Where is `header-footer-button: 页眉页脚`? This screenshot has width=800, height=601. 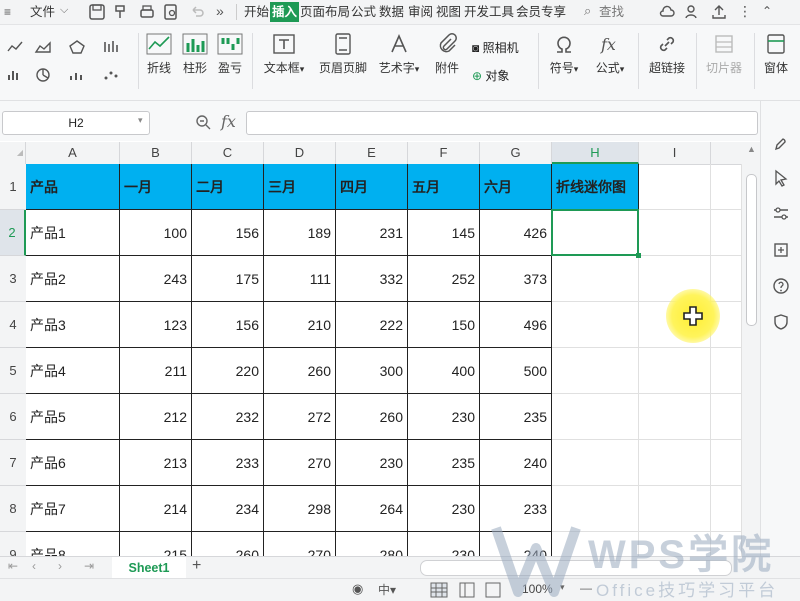
header-footer-button: 页眉页脚 is located at coordinates (343, 54).